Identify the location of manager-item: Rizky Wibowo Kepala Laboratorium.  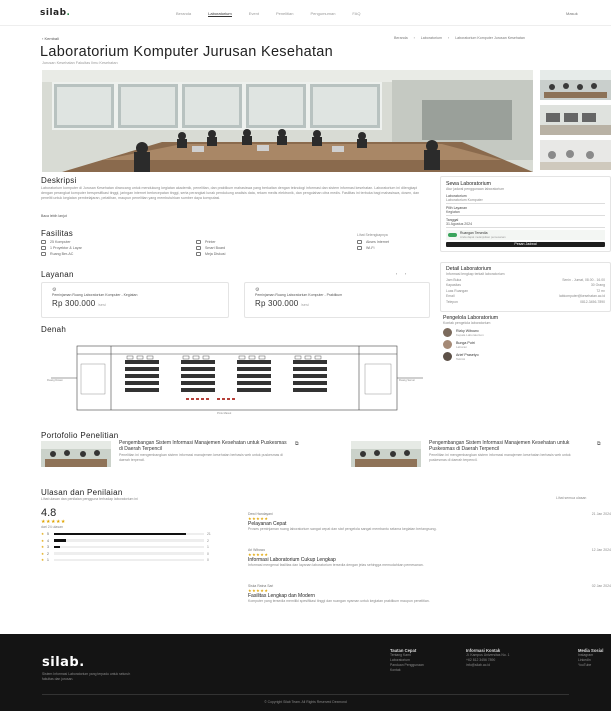
(525, 332).